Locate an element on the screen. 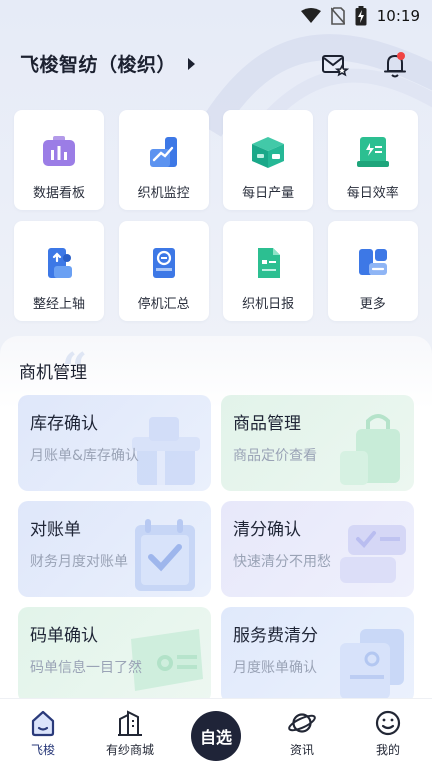  card-inventory-confirm: 库存确认 月账单&库存确认 is located at coordinates (114, 443).